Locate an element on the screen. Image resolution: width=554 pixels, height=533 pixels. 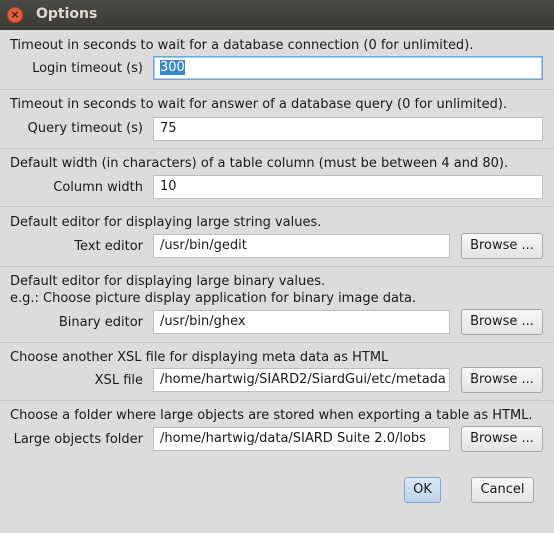
query-timeout-label: Query timeout (s) is located at coordinates (85, 128).